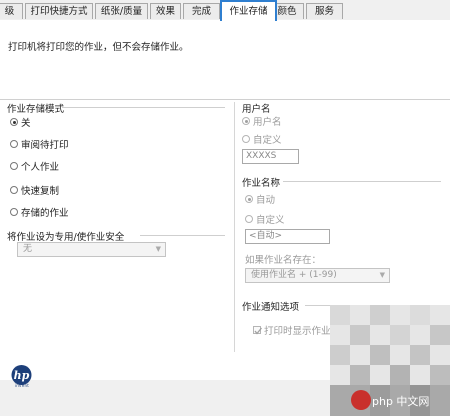  What do you see at coordinates (266, 200) in the screenshot?
I see `radio-label: 自动` at bounding box center [266, 200].